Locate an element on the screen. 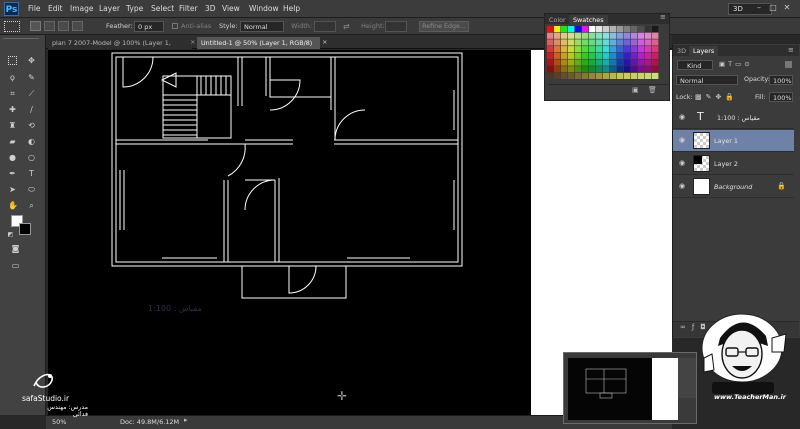 The height and width of the screenshot is (429, 800). blend-mode-select: Normal is located at coordinates (707, 80).